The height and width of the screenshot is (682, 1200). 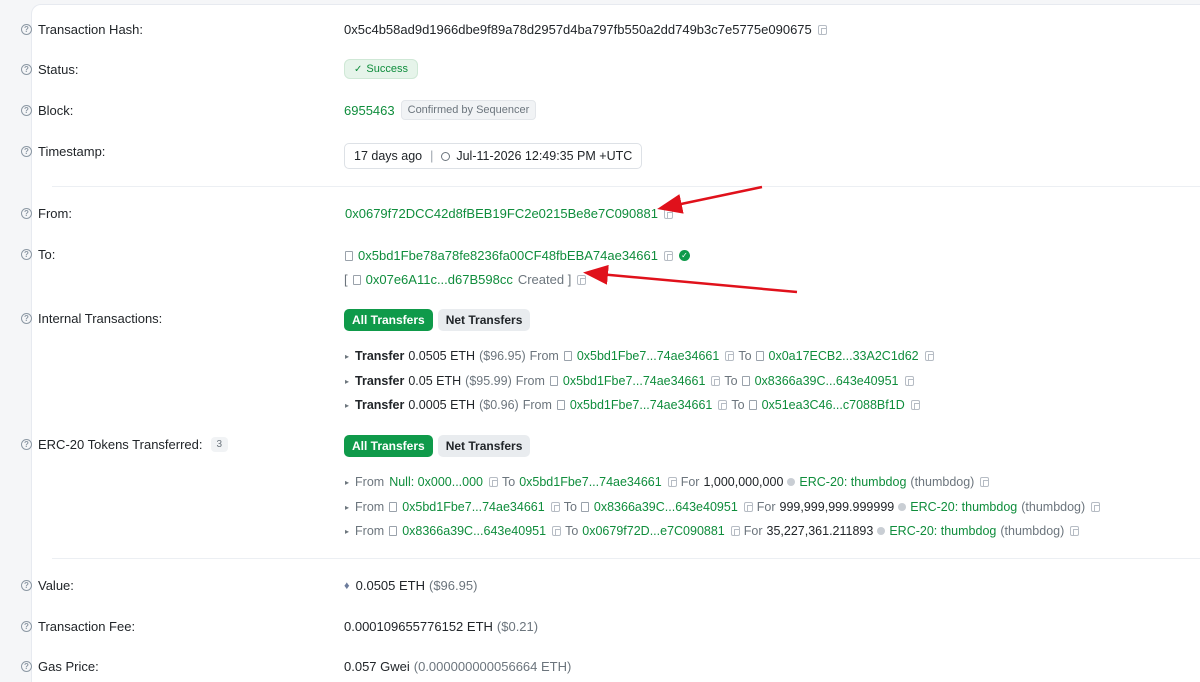 What do you see at coordinates (690, 239) in the screenshot?
I see `annotation-arrows` at bounding box center [690, 239].